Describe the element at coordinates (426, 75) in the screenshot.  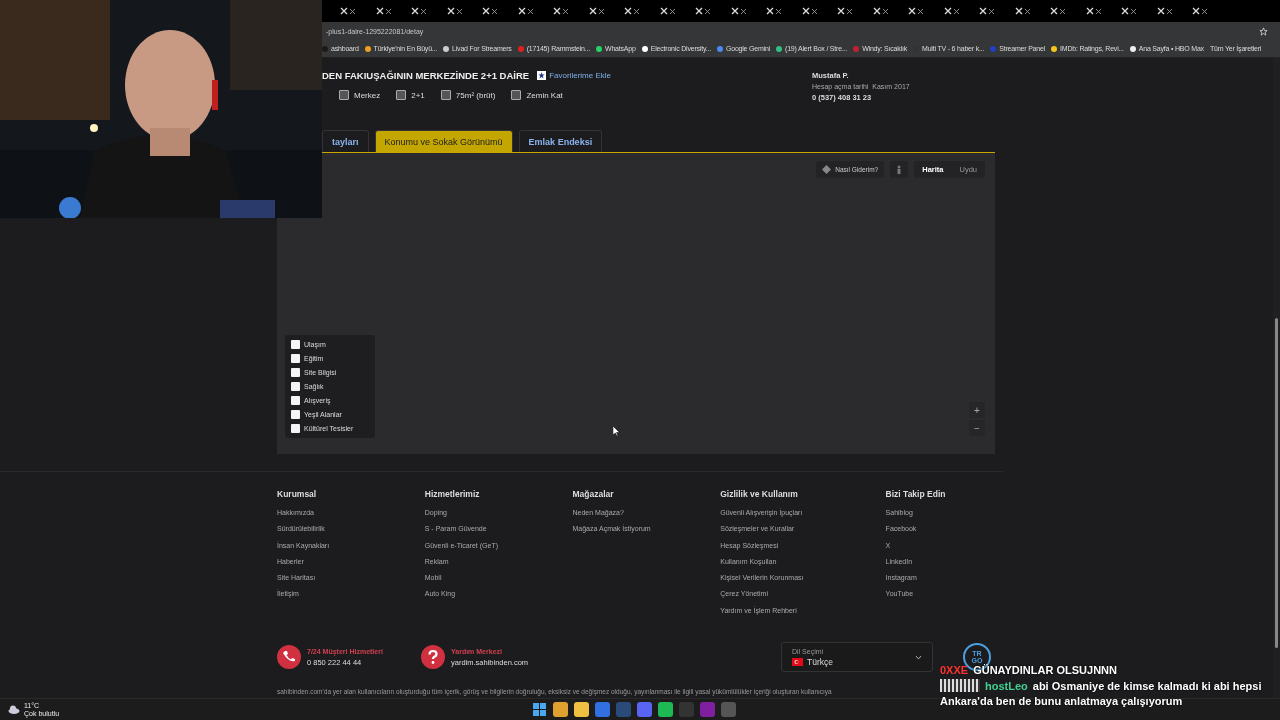
I see `listing-title: DEN FAKIUŞAĞININ MERKEZİNDE 2+1 DAİRE` at that location.